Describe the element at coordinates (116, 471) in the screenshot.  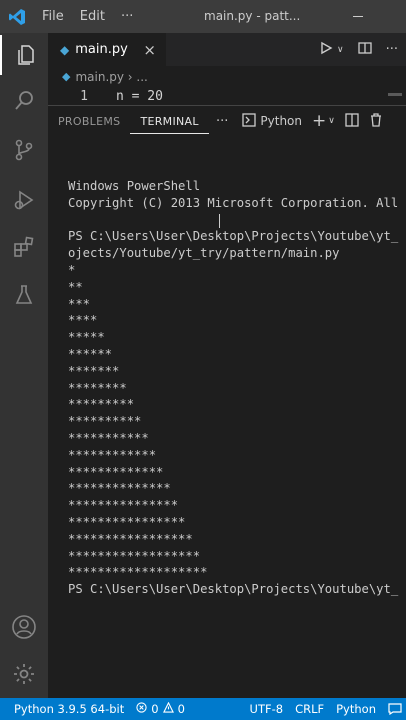
I see `terminal-line: *************` at that location.